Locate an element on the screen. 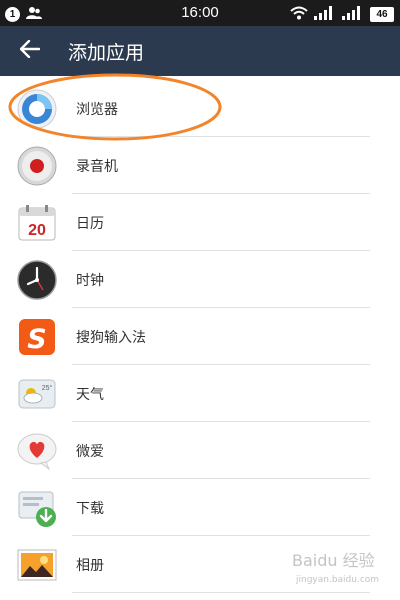 The width and height of the screenshot is (400, 600). back-button is located at coordinates (30, 51).